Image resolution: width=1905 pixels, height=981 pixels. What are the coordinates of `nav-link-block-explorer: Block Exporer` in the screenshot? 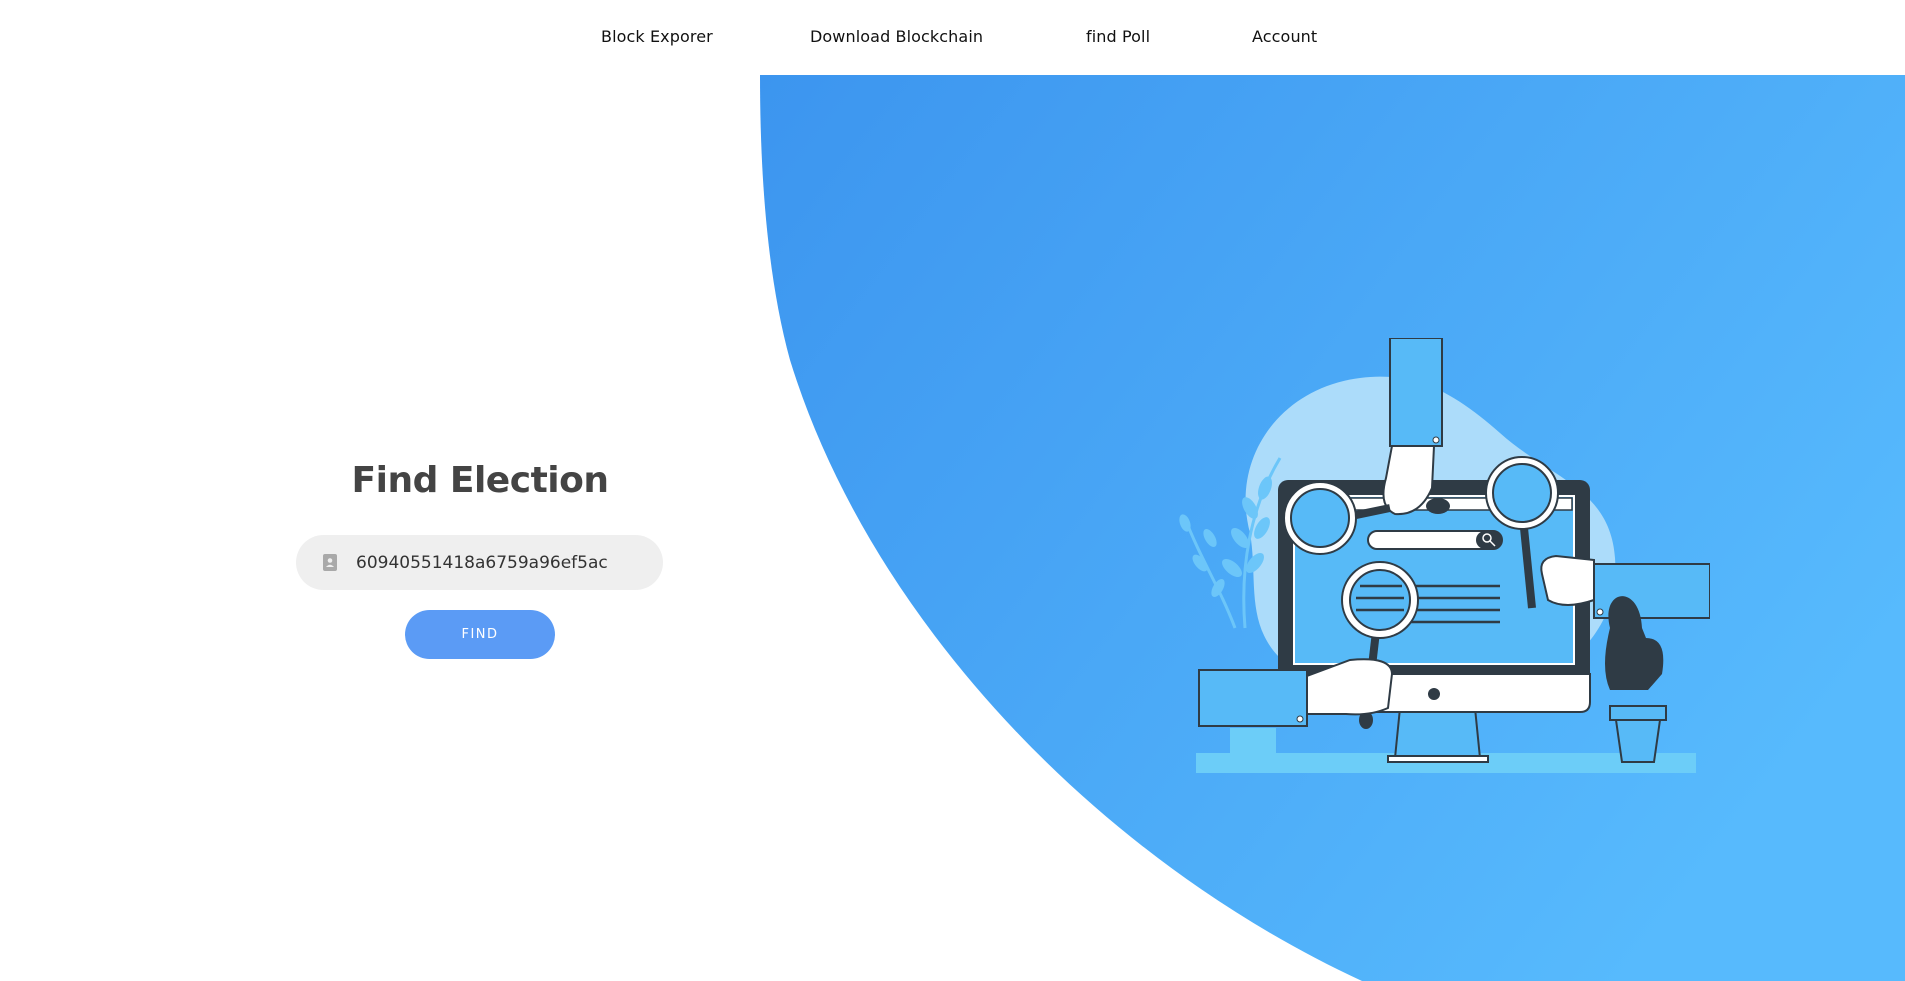 It's located at (657, 36).